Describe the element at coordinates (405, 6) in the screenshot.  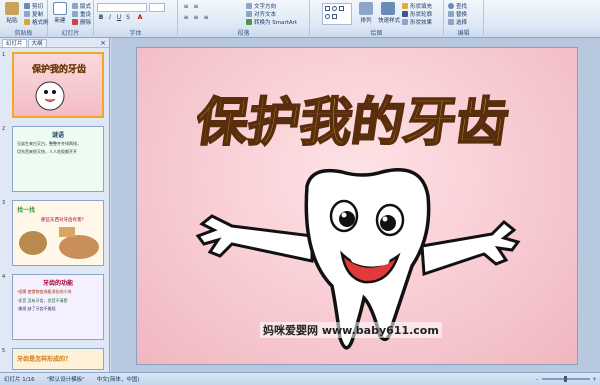
I see `fill-bucket-icon` at that location.